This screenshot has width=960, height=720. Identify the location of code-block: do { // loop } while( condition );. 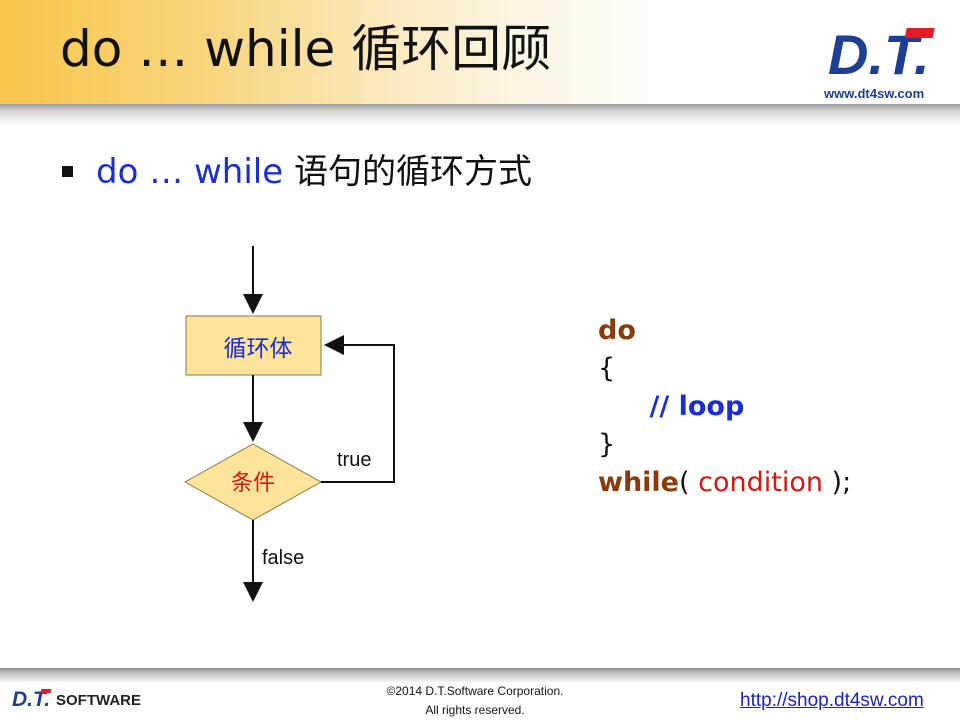
(724, 407).